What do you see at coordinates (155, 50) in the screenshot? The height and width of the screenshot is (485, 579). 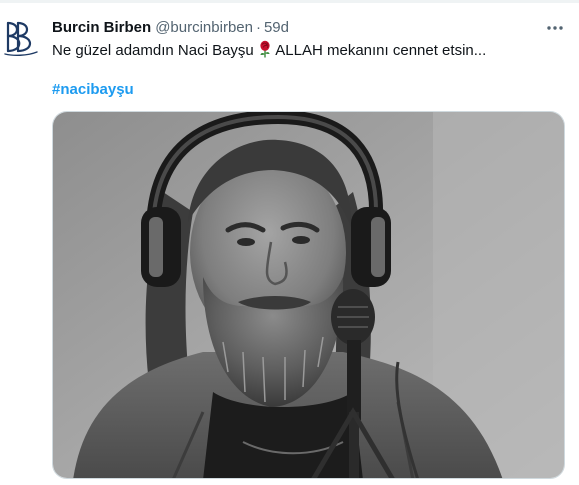 I see `tweet-text-part-1: Ne güzel adamdın Naci Bayşu` at bounding box center [155, 50].